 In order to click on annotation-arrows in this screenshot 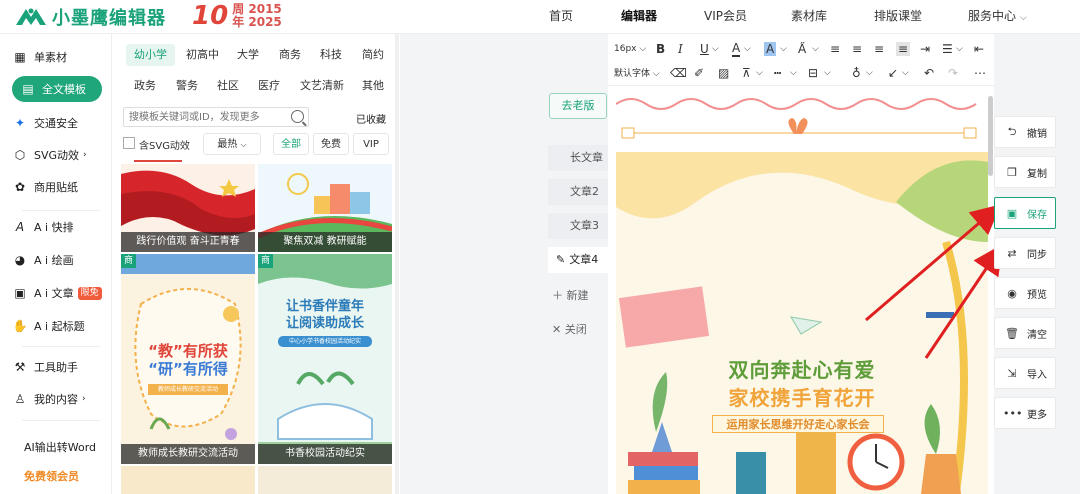, I will do `click(934, 281)`.